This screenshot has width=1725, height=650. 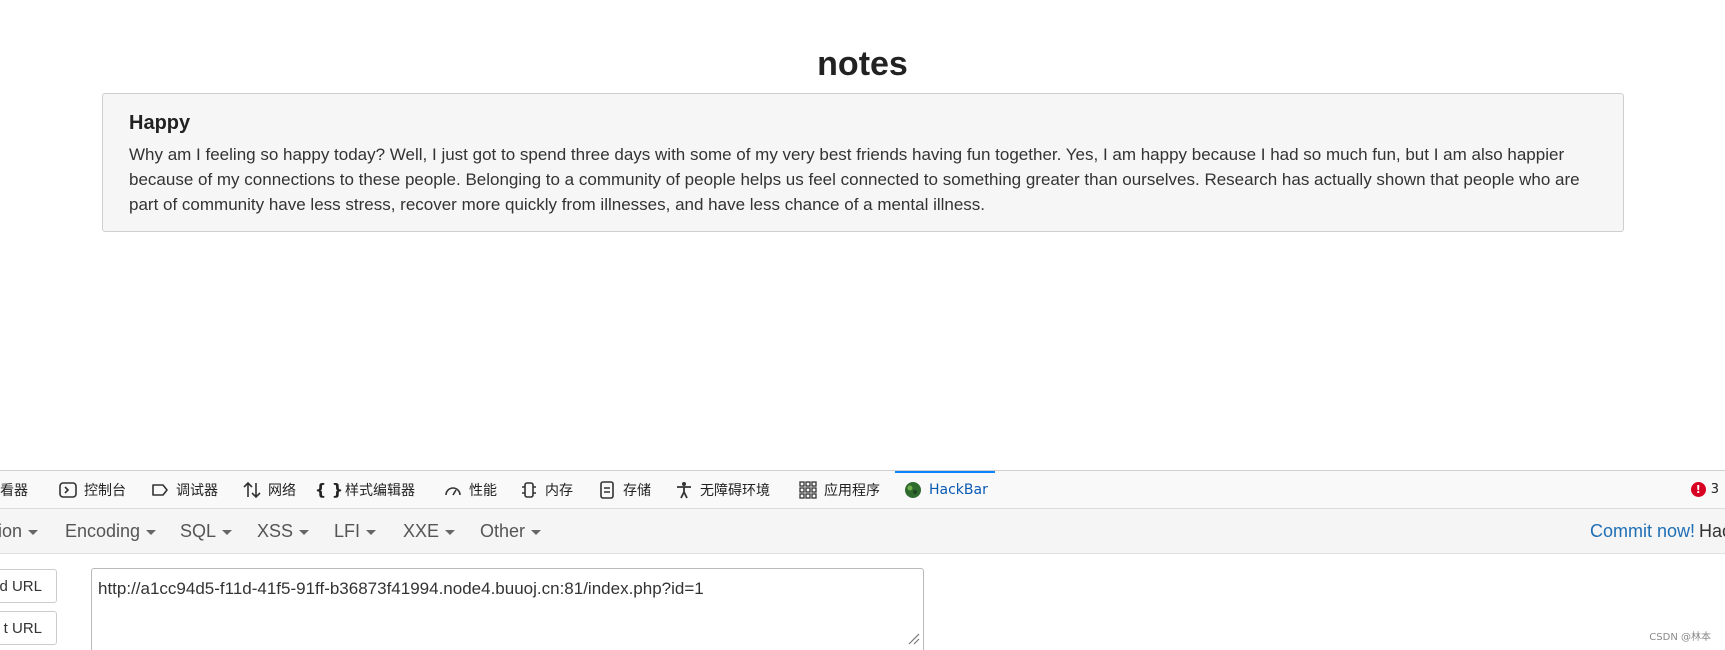 I want to click on tab-label: 无障碍环境, so click(x=735, y=490).